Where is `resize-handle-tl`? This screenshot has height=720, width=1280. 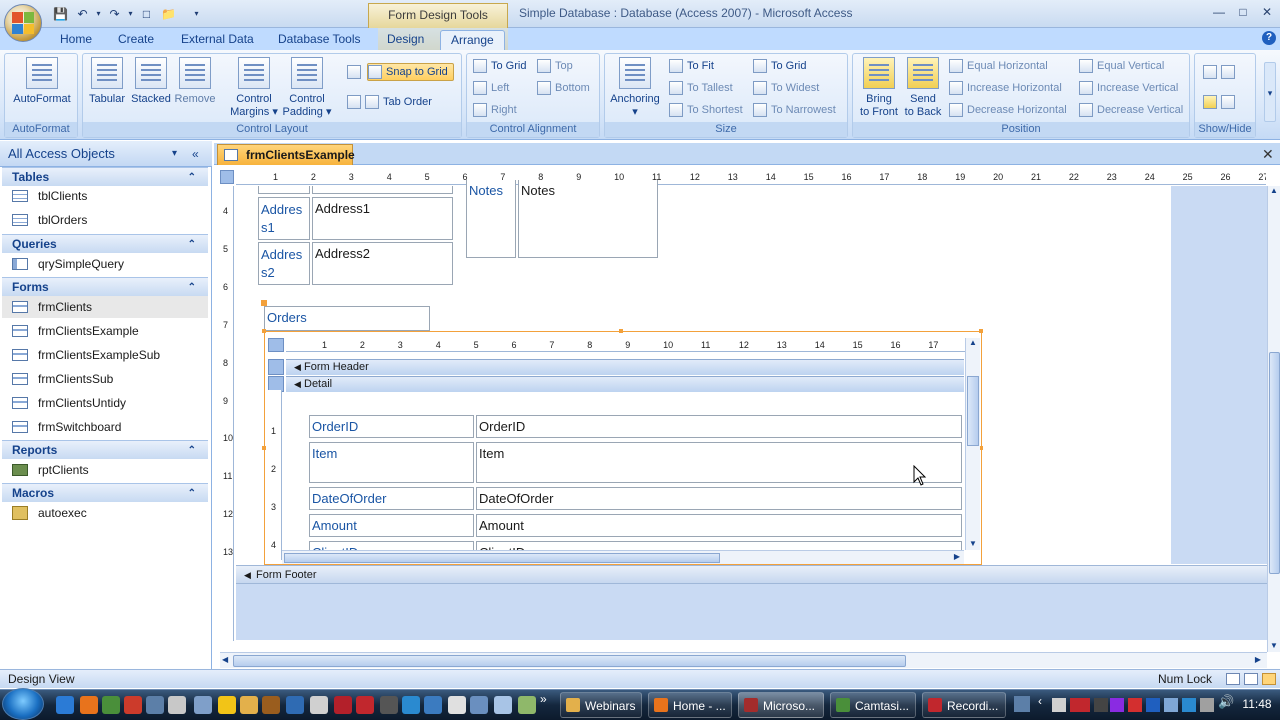 resize-handle-tl is located at coordinates (264, 331).